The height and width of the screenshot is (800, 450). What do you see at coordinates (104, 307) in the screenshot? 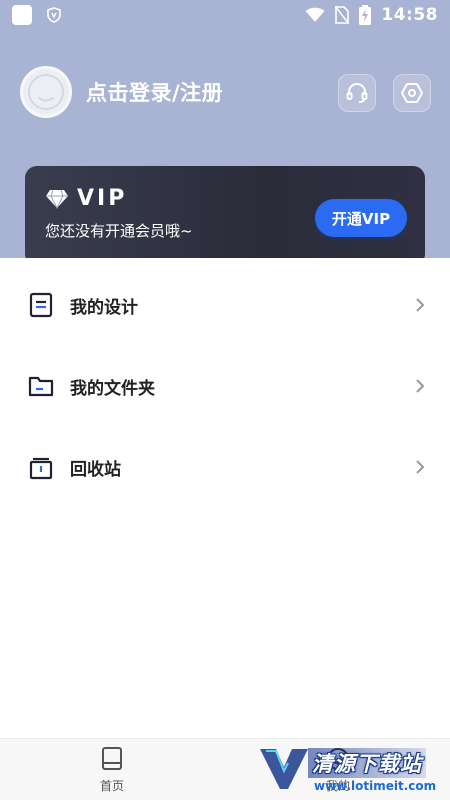
I see `menu-label: 我的设计` at bounding box center [104, 307].